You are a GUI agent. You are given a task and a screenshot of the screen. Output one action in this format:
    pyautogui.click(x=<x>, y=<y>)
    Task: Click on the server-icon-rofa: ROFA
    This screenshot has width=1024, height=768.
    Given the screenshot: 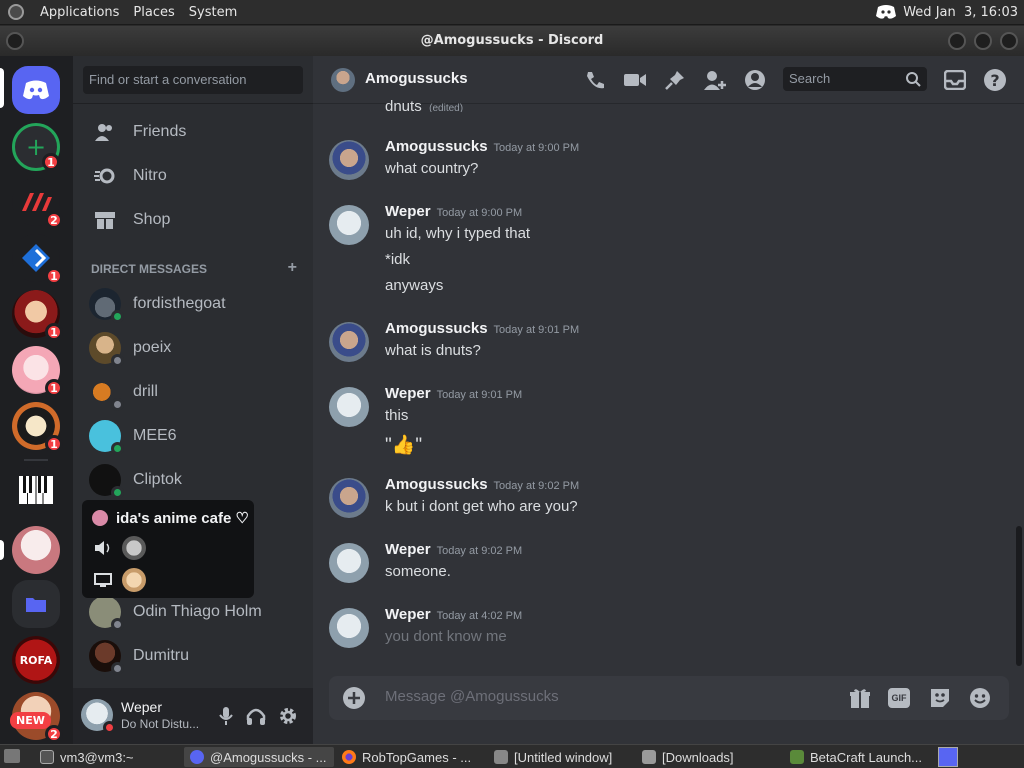 What is the action you would take?
    pyautogui.click(x=36, y=660)
    